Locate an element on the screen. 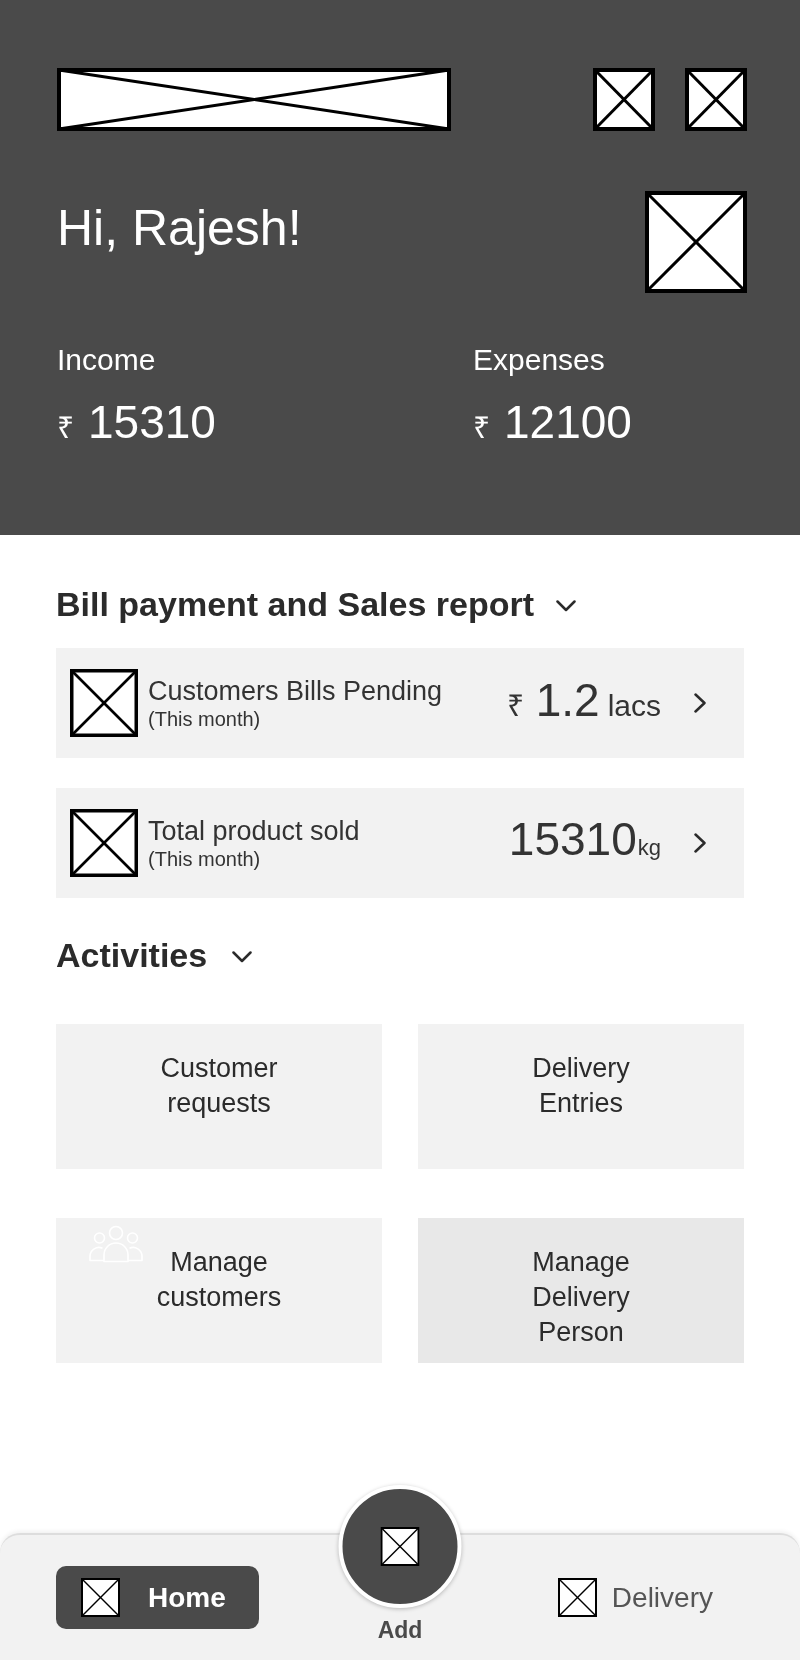 This screenshot has height=1660, width=800. section-title: Bill payment and Sales report is located at coordinates (295, 604).